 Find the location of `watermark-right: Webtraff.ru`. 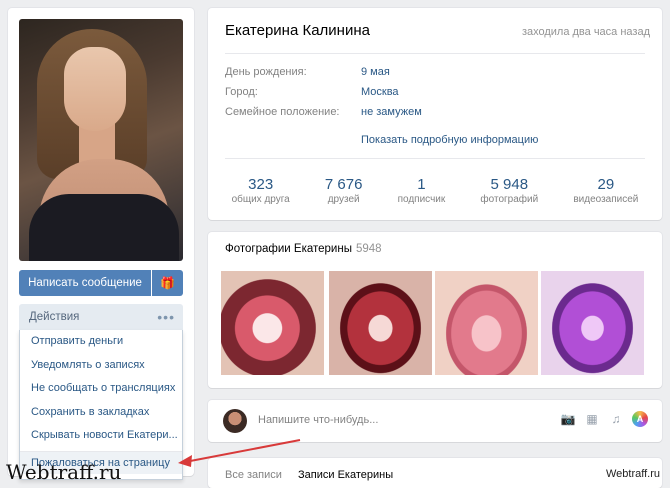

watermark-right: Webtraff.ru is located at coordinates (632, 474).